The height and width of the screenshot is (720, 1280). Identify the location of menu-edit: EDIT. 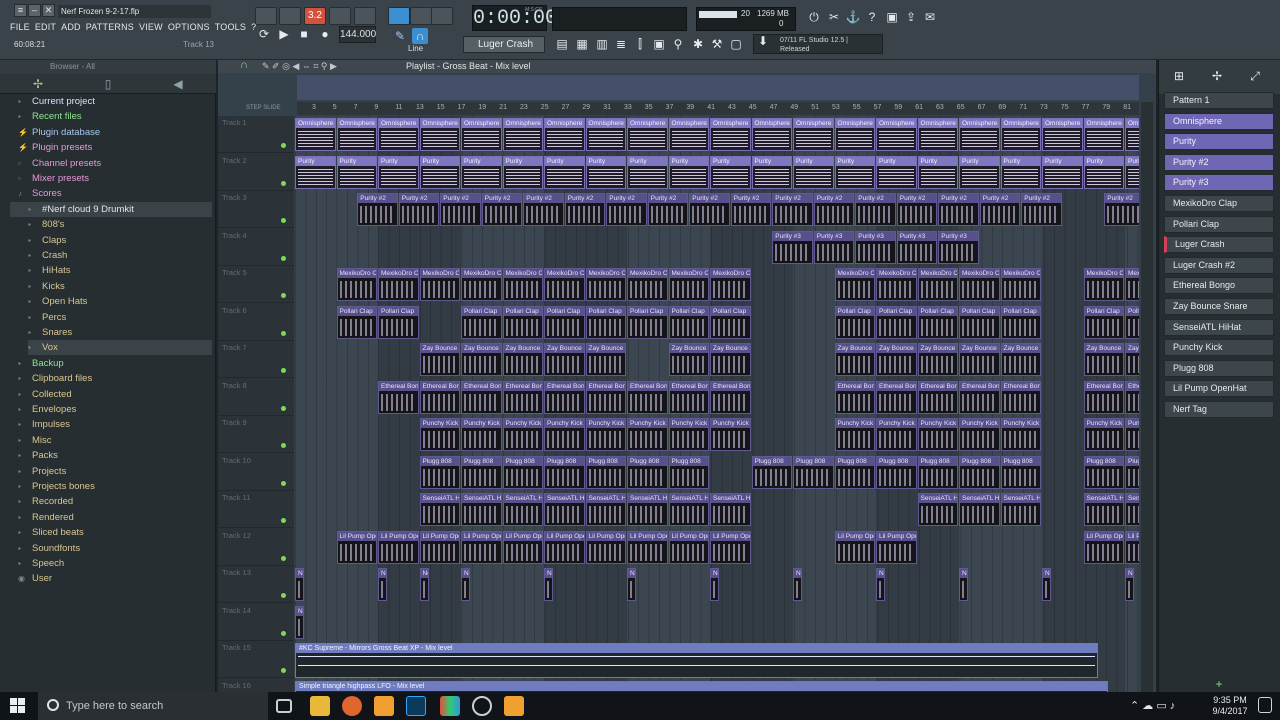
(45, 27).